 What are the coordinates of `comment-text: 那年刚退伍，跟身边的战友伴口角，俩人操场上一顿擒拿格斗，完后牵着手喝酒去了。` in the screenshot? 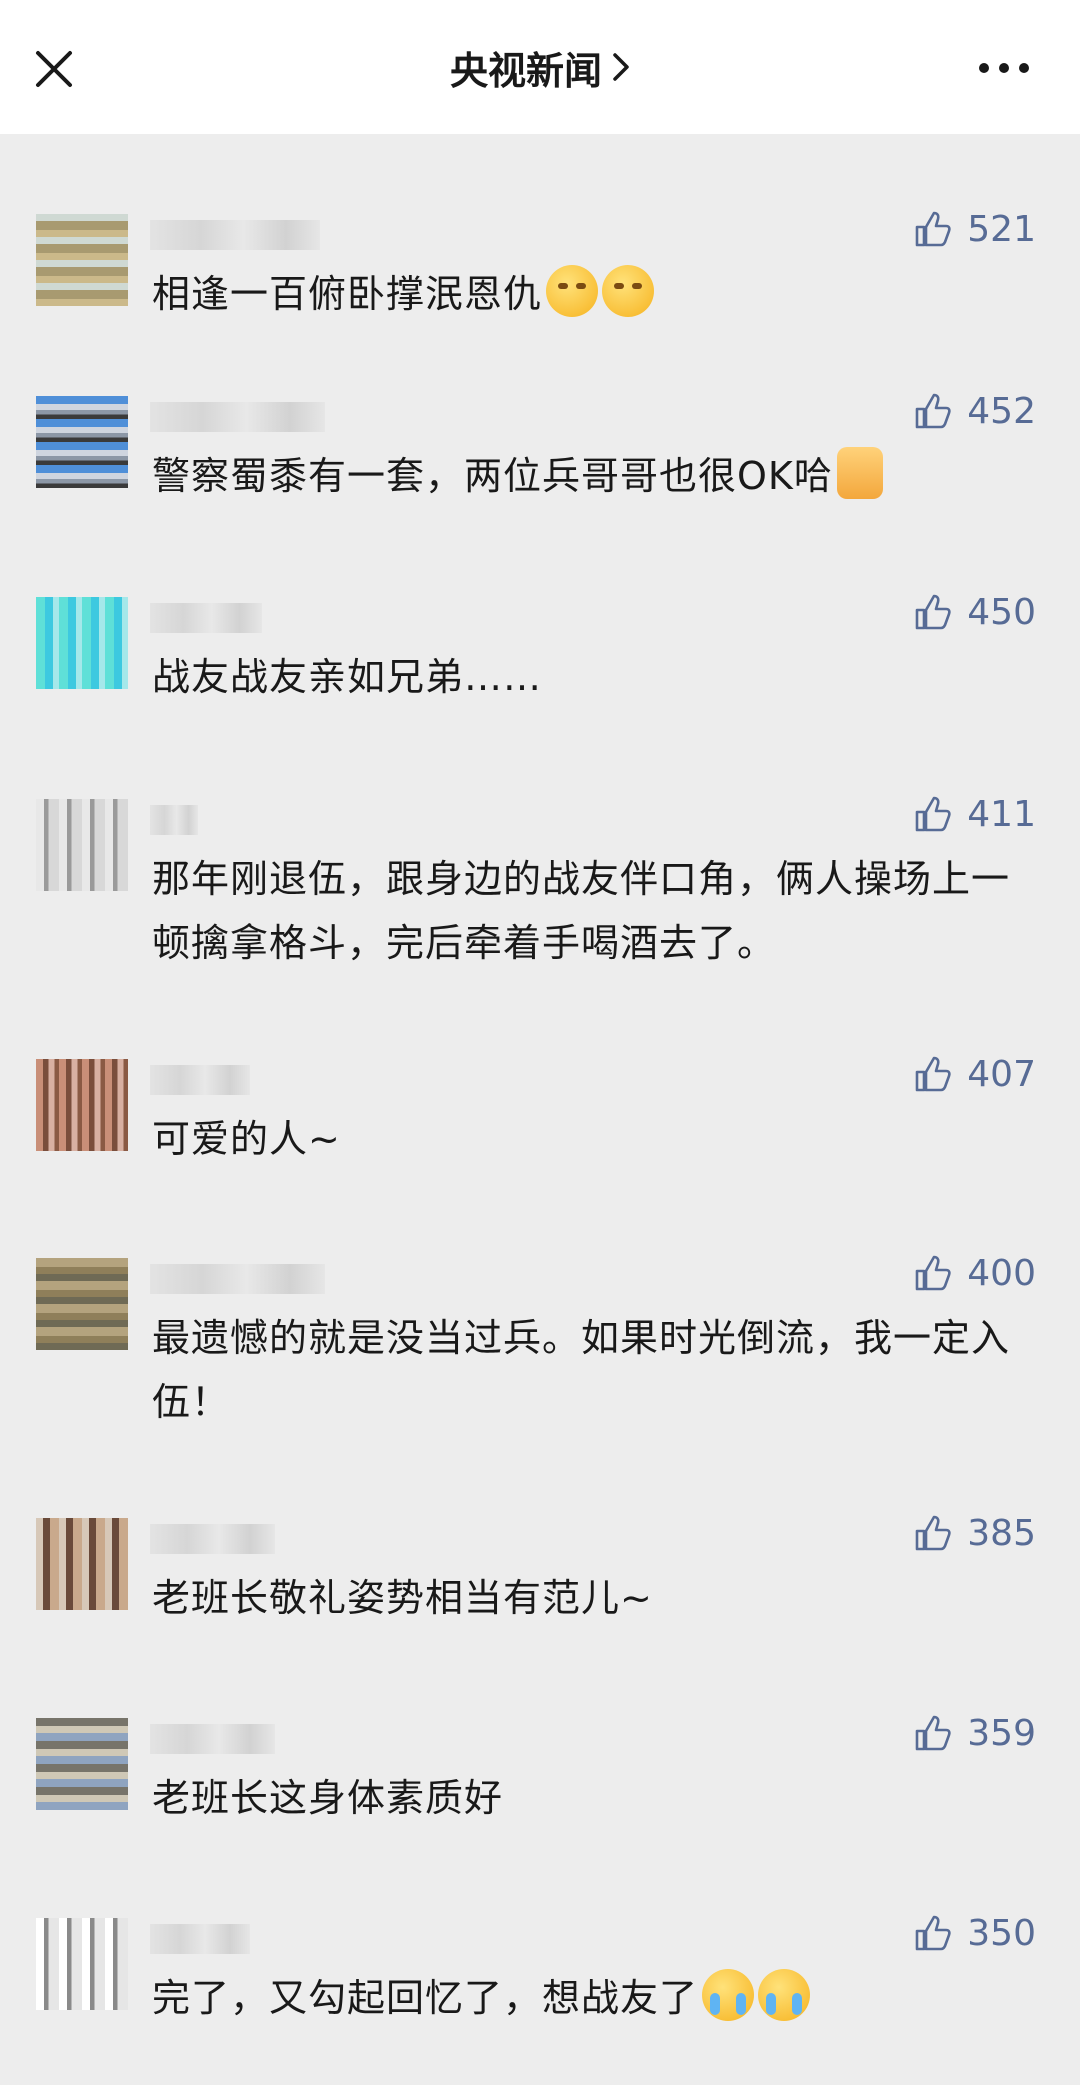 It's located at (582, 911).